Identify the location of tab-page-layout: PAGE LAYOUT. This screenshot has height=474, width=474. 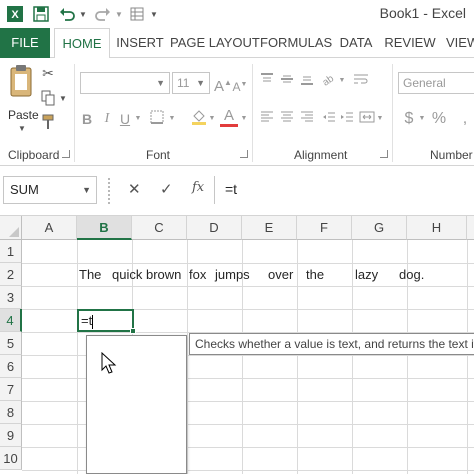
(215, 43).